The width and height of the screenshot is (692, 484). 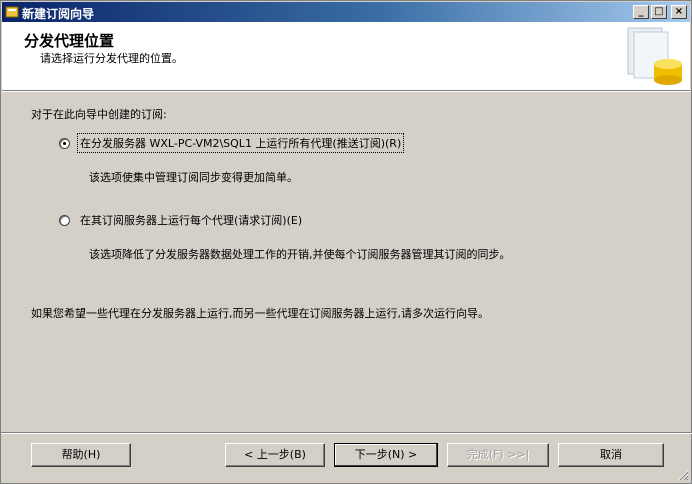 What do you see at coordinates (99, 114) in the screenshot?
I see `subscription-prompt: 对于在此向导中创建的订阅:` at bounding box center [99, 114].